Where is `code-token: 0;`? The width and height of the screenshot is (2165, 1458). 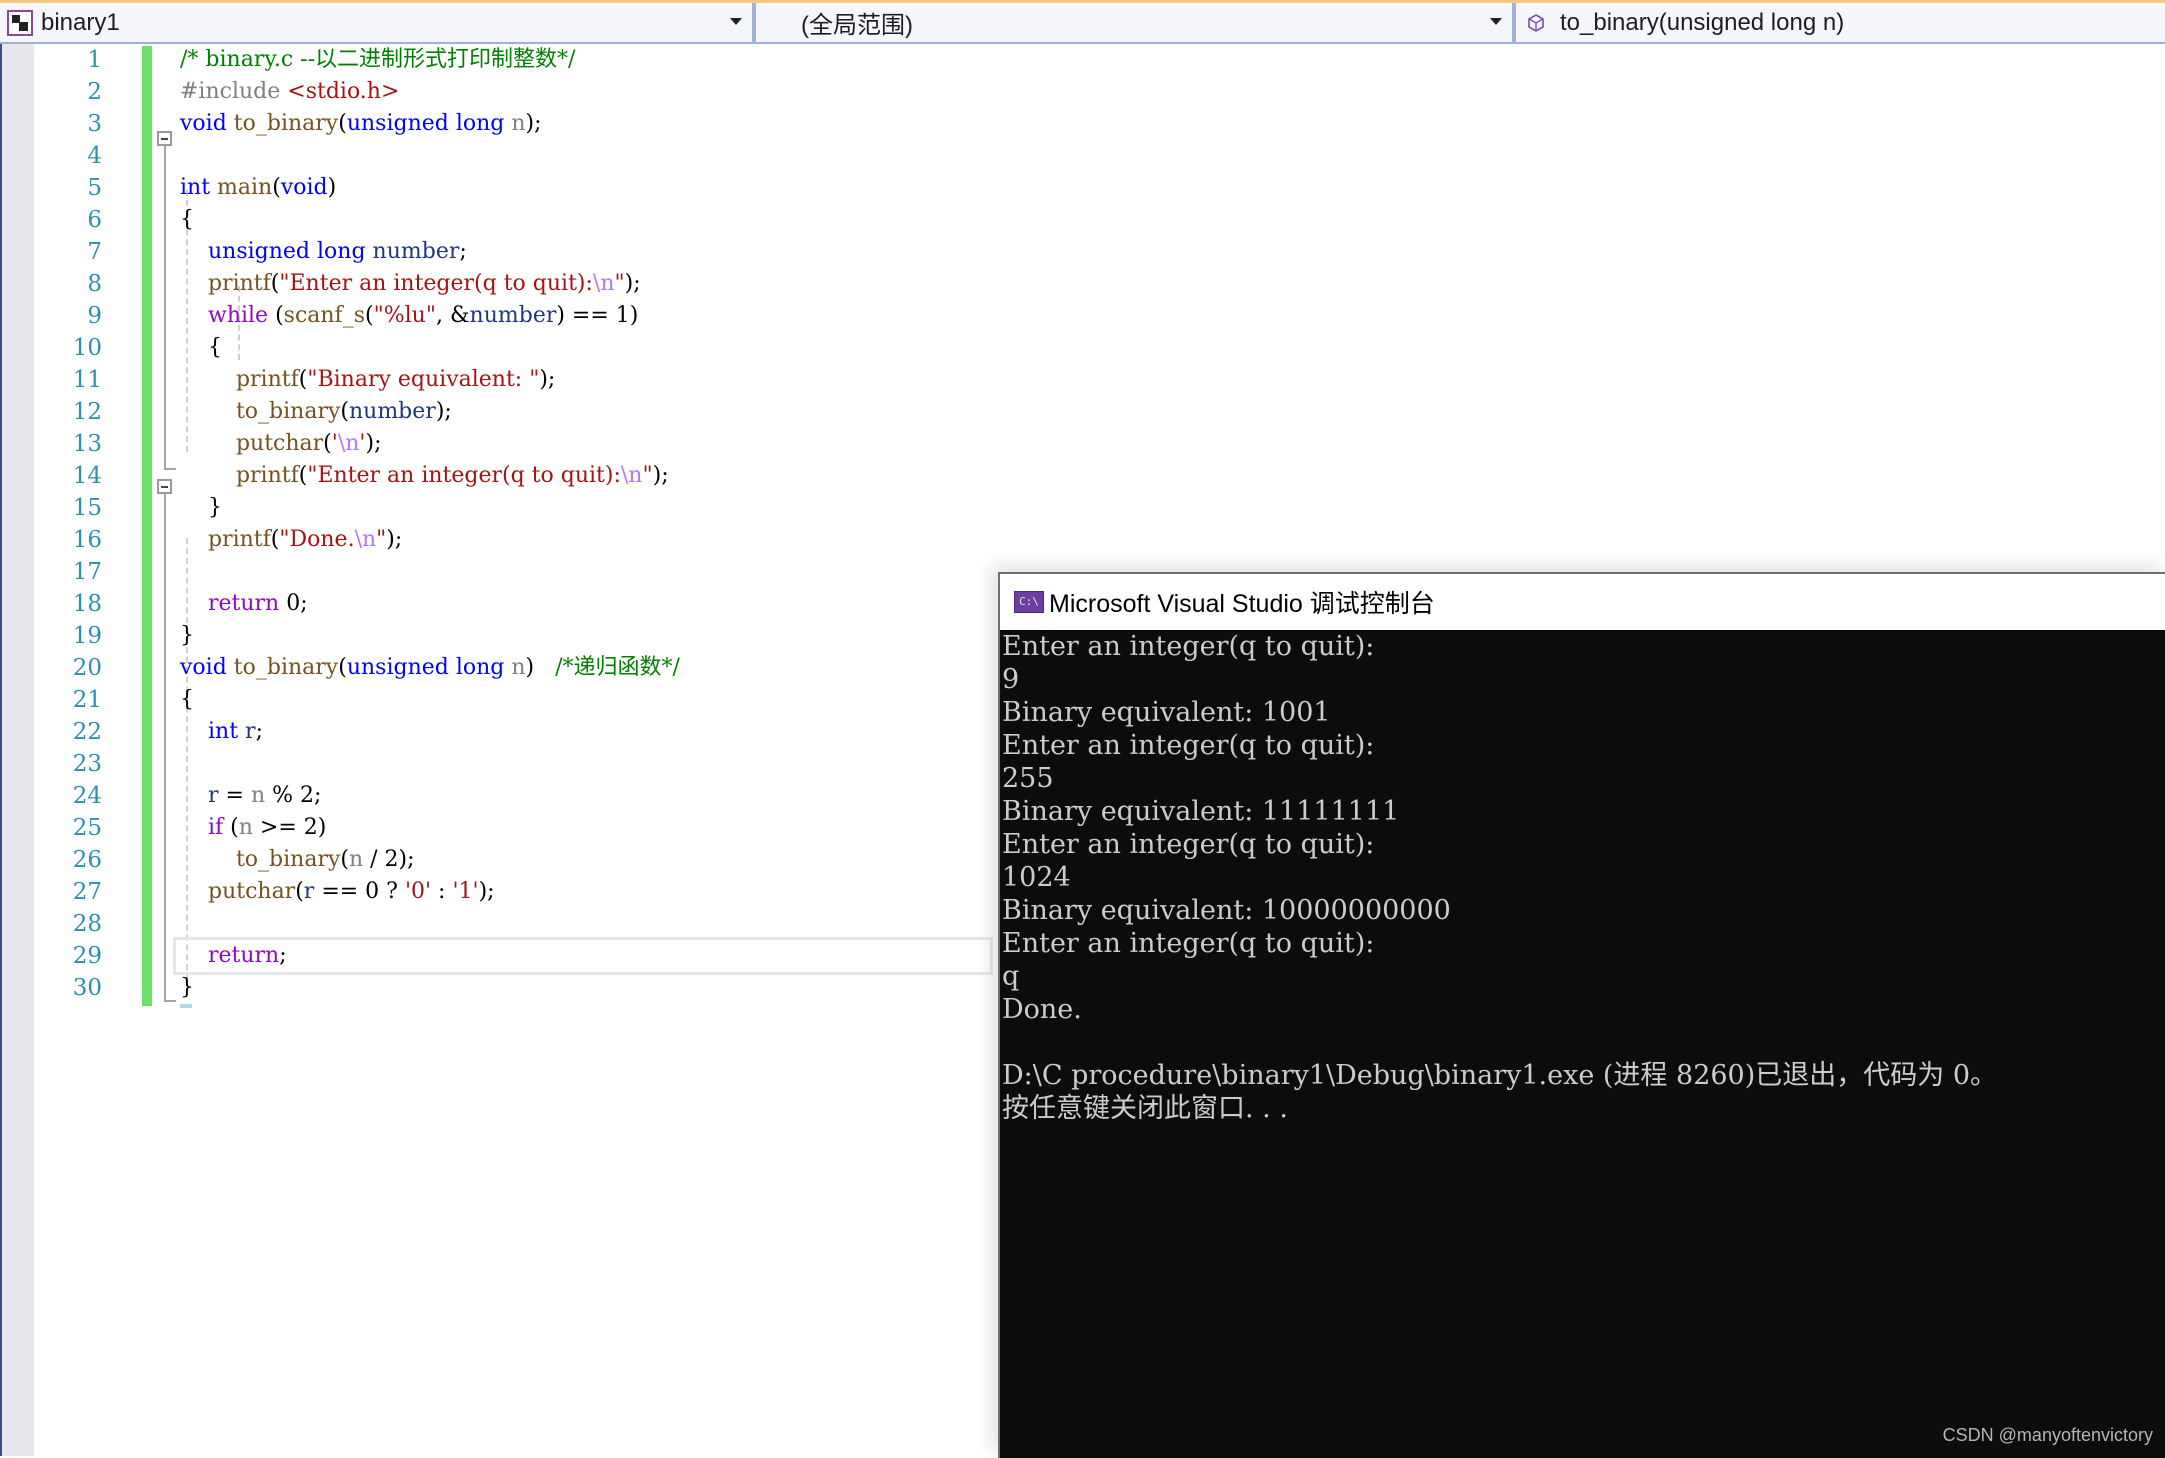
code-token: 0; is located at coordinates (293, 603).